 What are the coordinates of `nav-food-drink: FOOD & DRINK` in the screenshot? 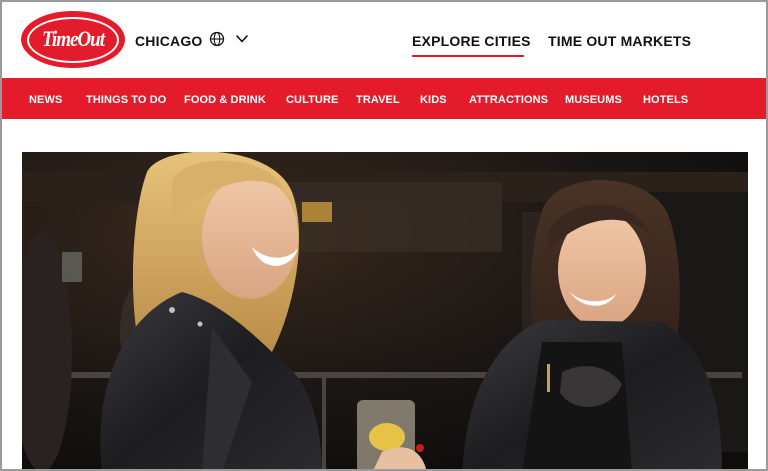 It's located at (225, 100).